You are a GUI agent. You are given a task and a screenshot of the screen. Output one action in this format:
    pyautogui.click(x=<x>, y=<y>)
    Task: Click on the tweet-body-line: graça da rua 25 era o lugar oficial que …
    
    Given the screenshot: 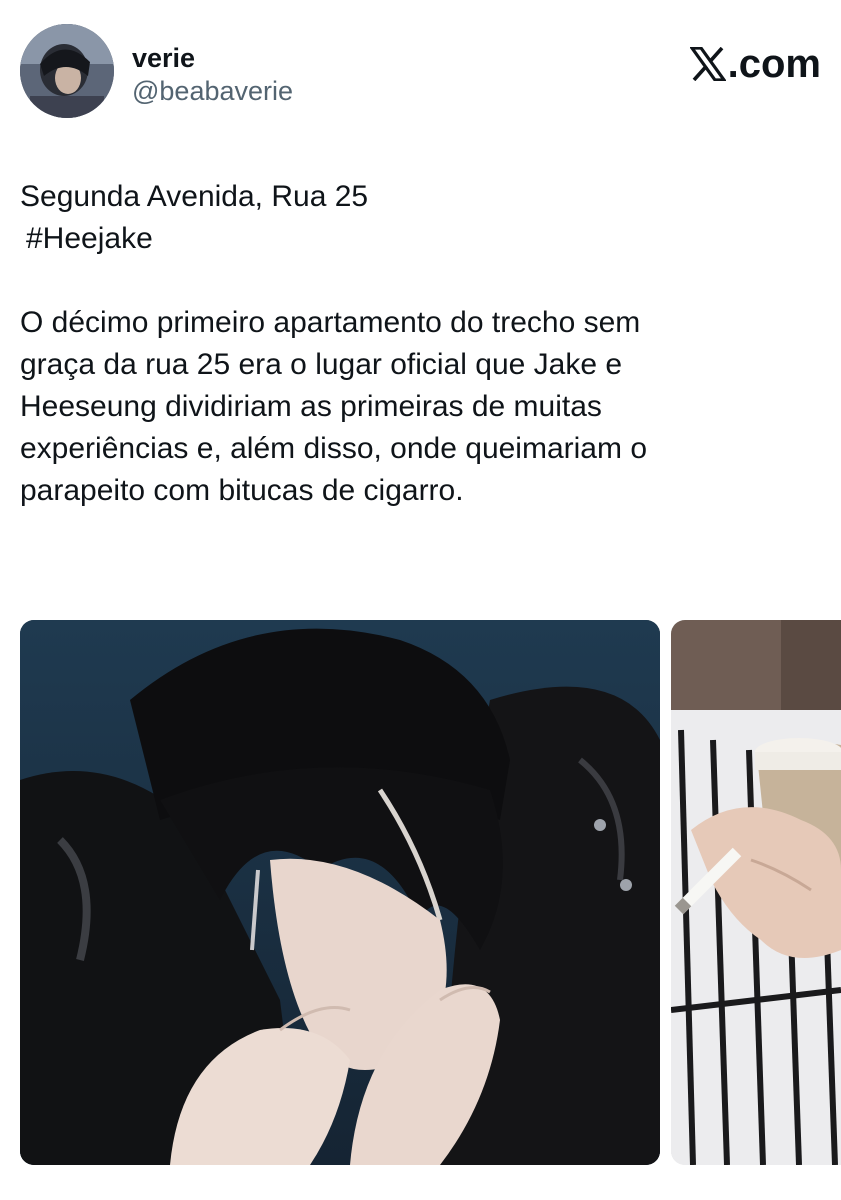 What is the action you would take?
    pyautogui.click(x=321, y=364)
    